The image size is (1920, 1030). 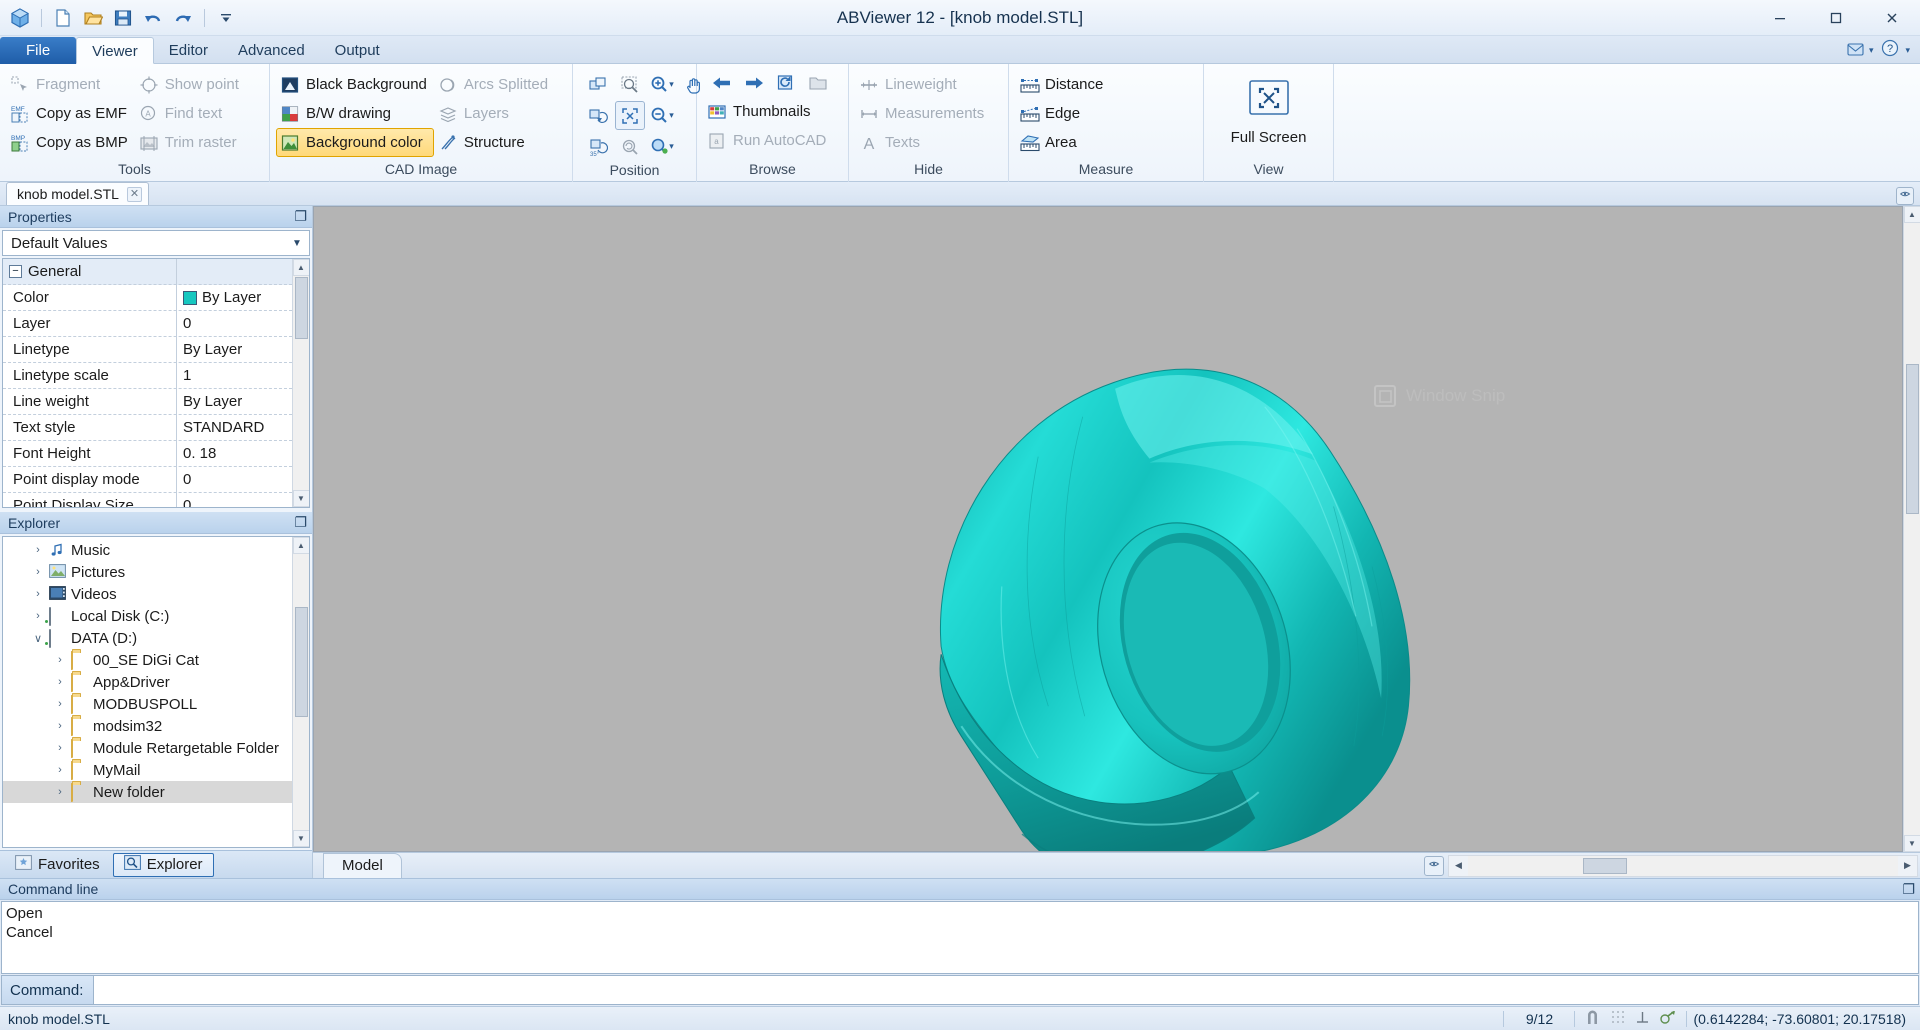 I want to click on zoom-dynamic-caret-icon: ▾, so click(x=671, y=146).